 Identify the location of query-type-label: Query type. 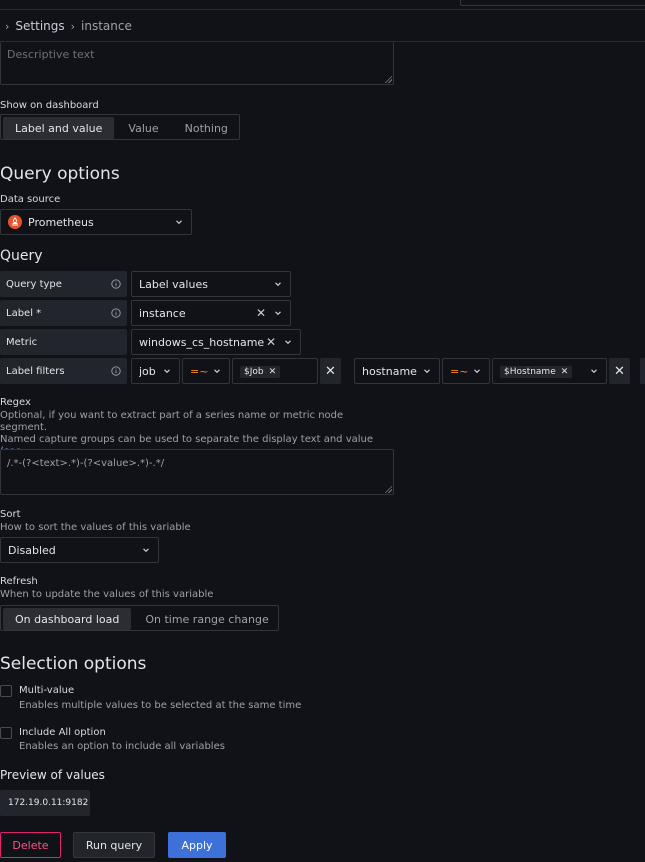
(63, 284).